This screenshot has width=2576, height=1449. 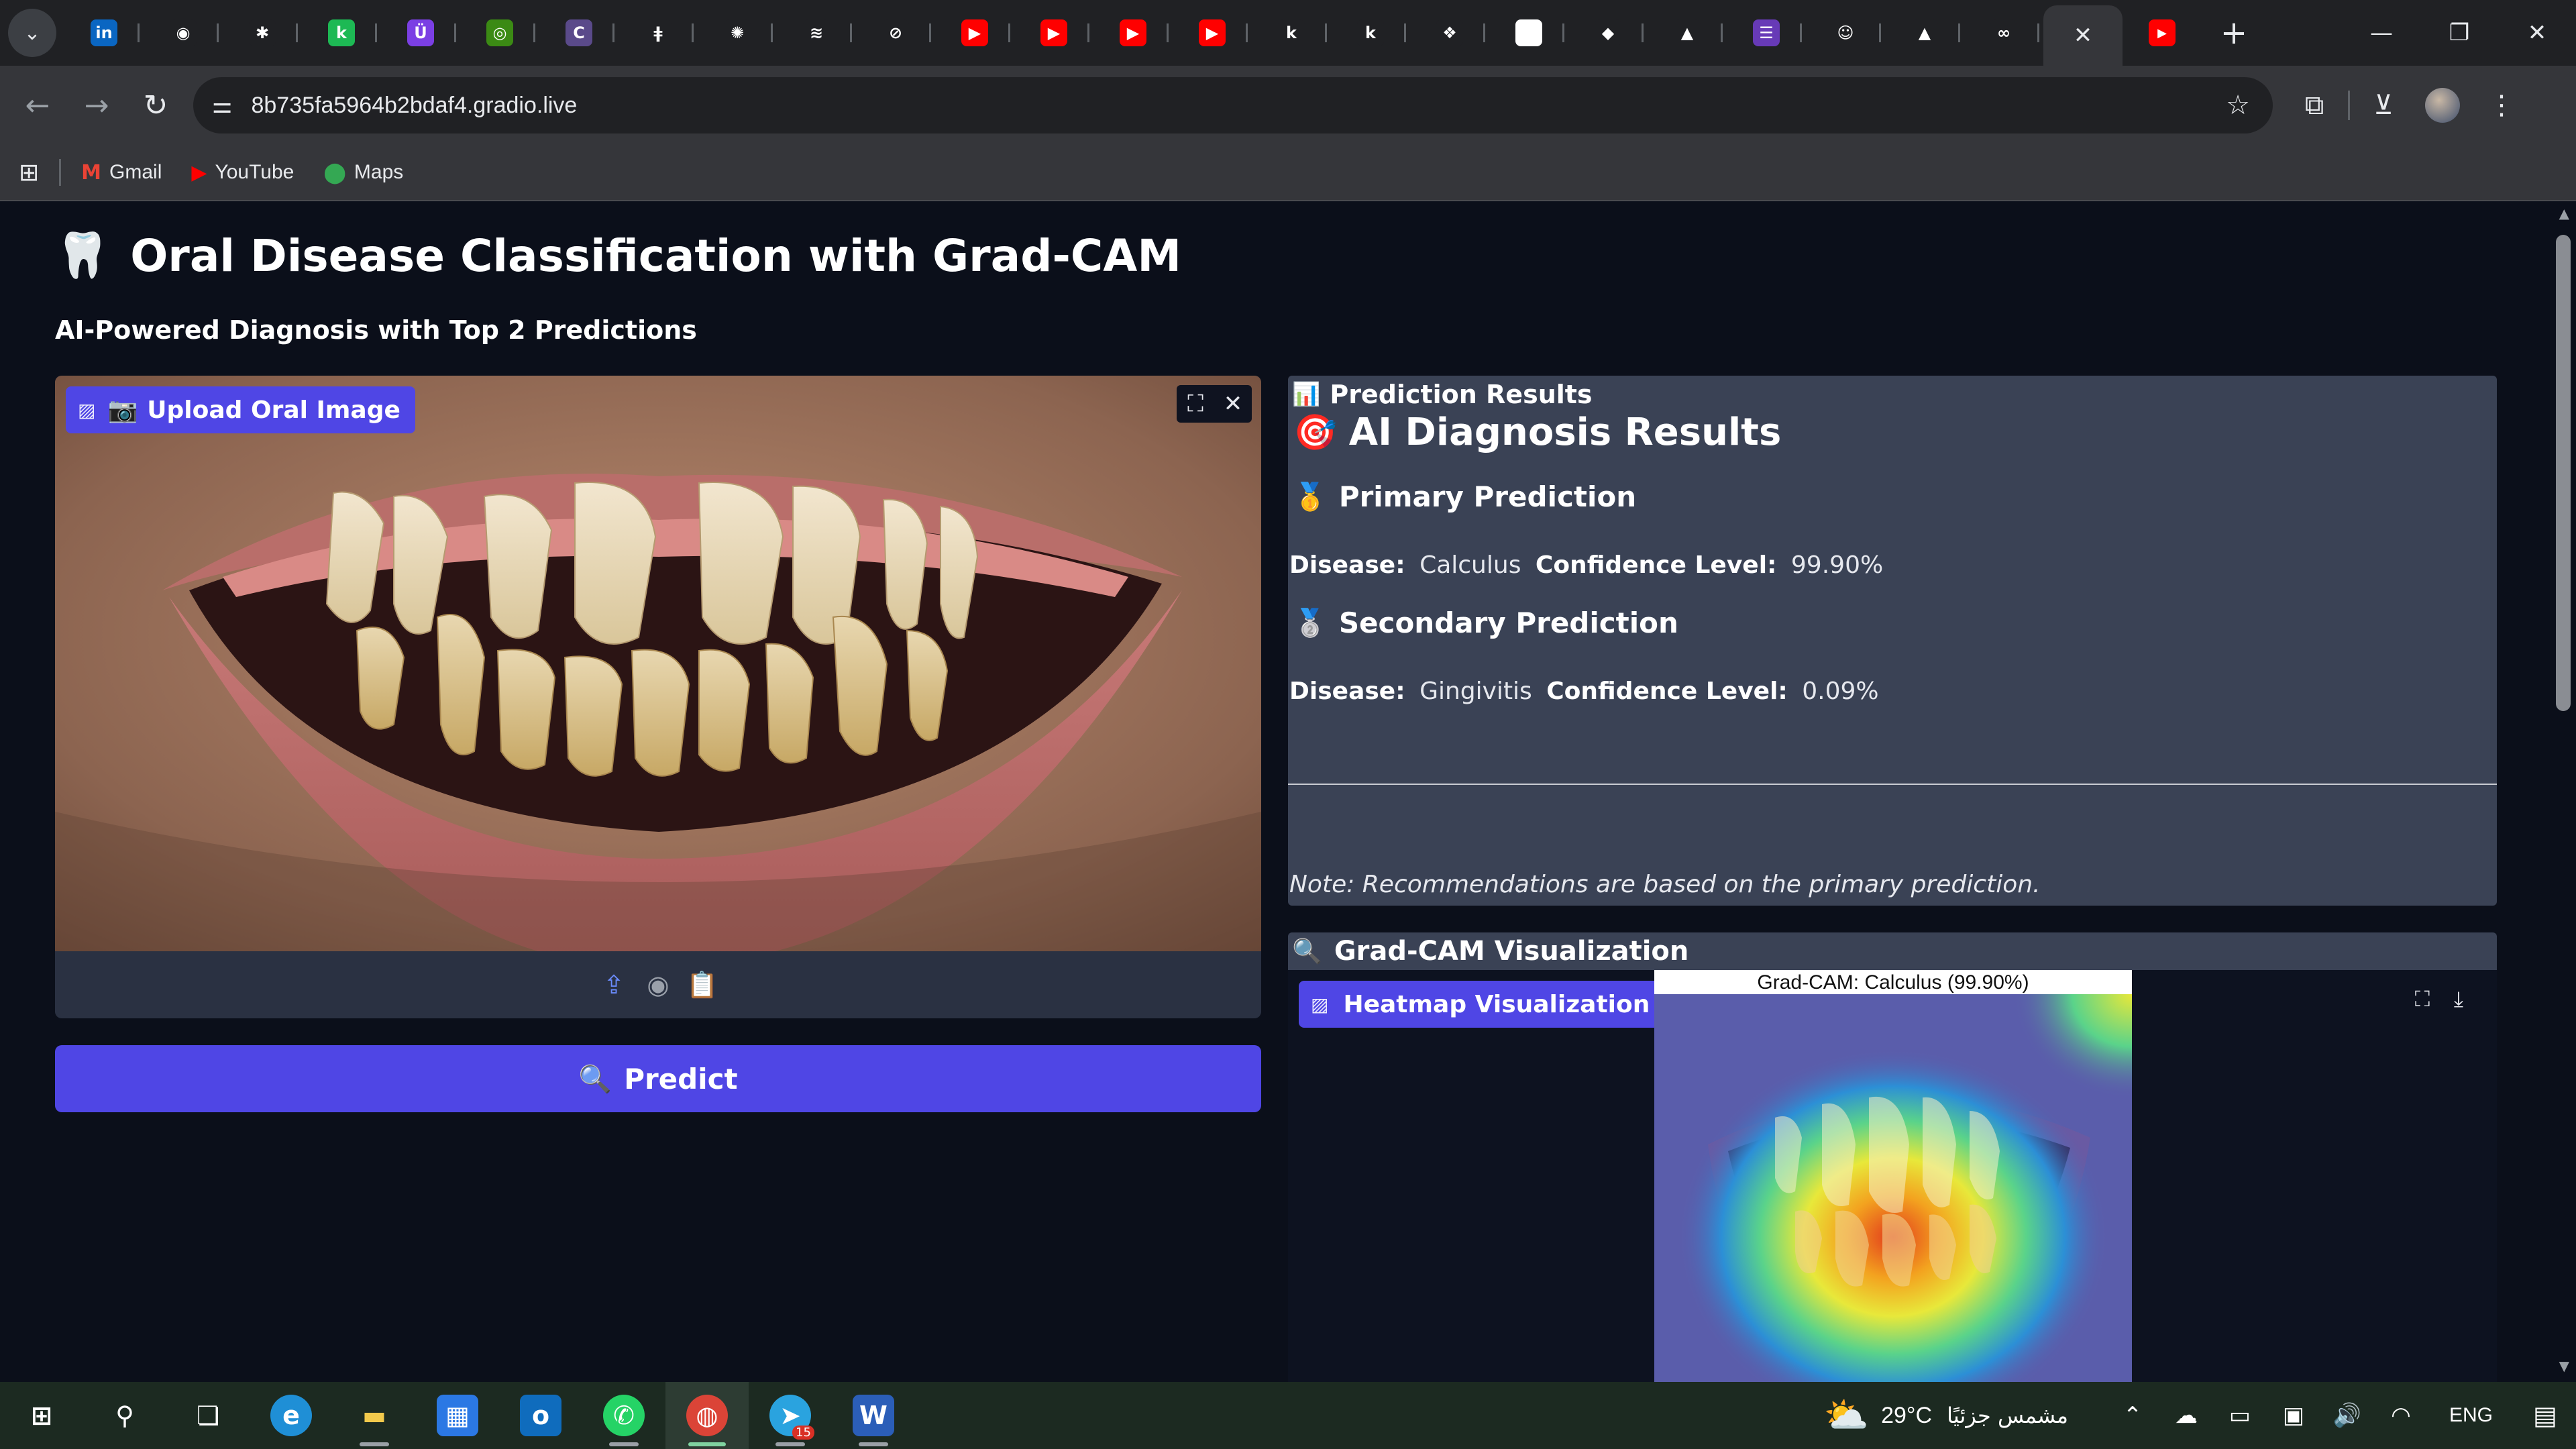 I want to click on upload-source-icon: ⇪, so click(x=614, y=985).